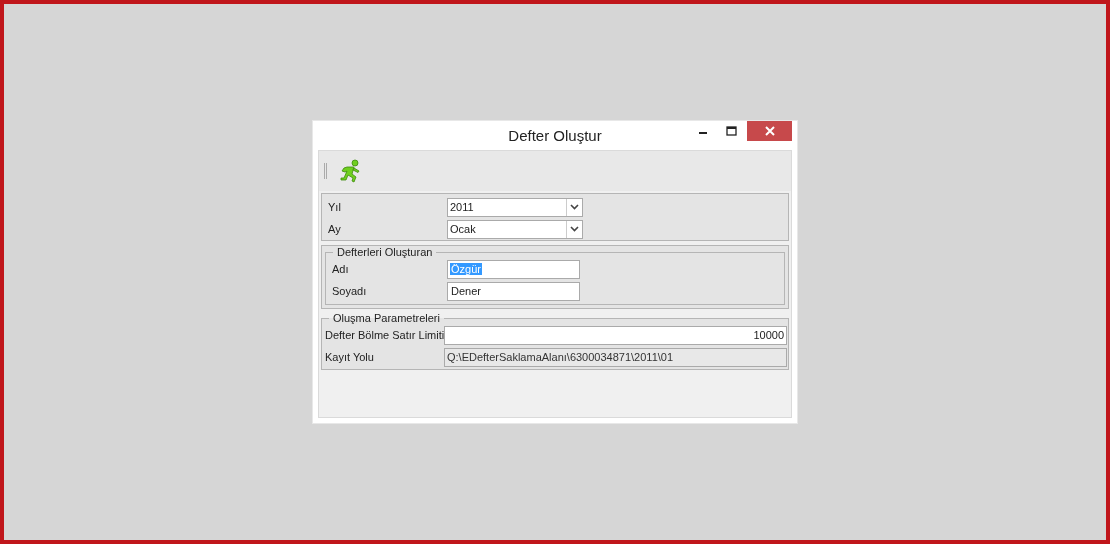  Describe the element at coordinates (386, 318) in the screenshot. I see `group-title: Oluşma Parametreleri` at that location.